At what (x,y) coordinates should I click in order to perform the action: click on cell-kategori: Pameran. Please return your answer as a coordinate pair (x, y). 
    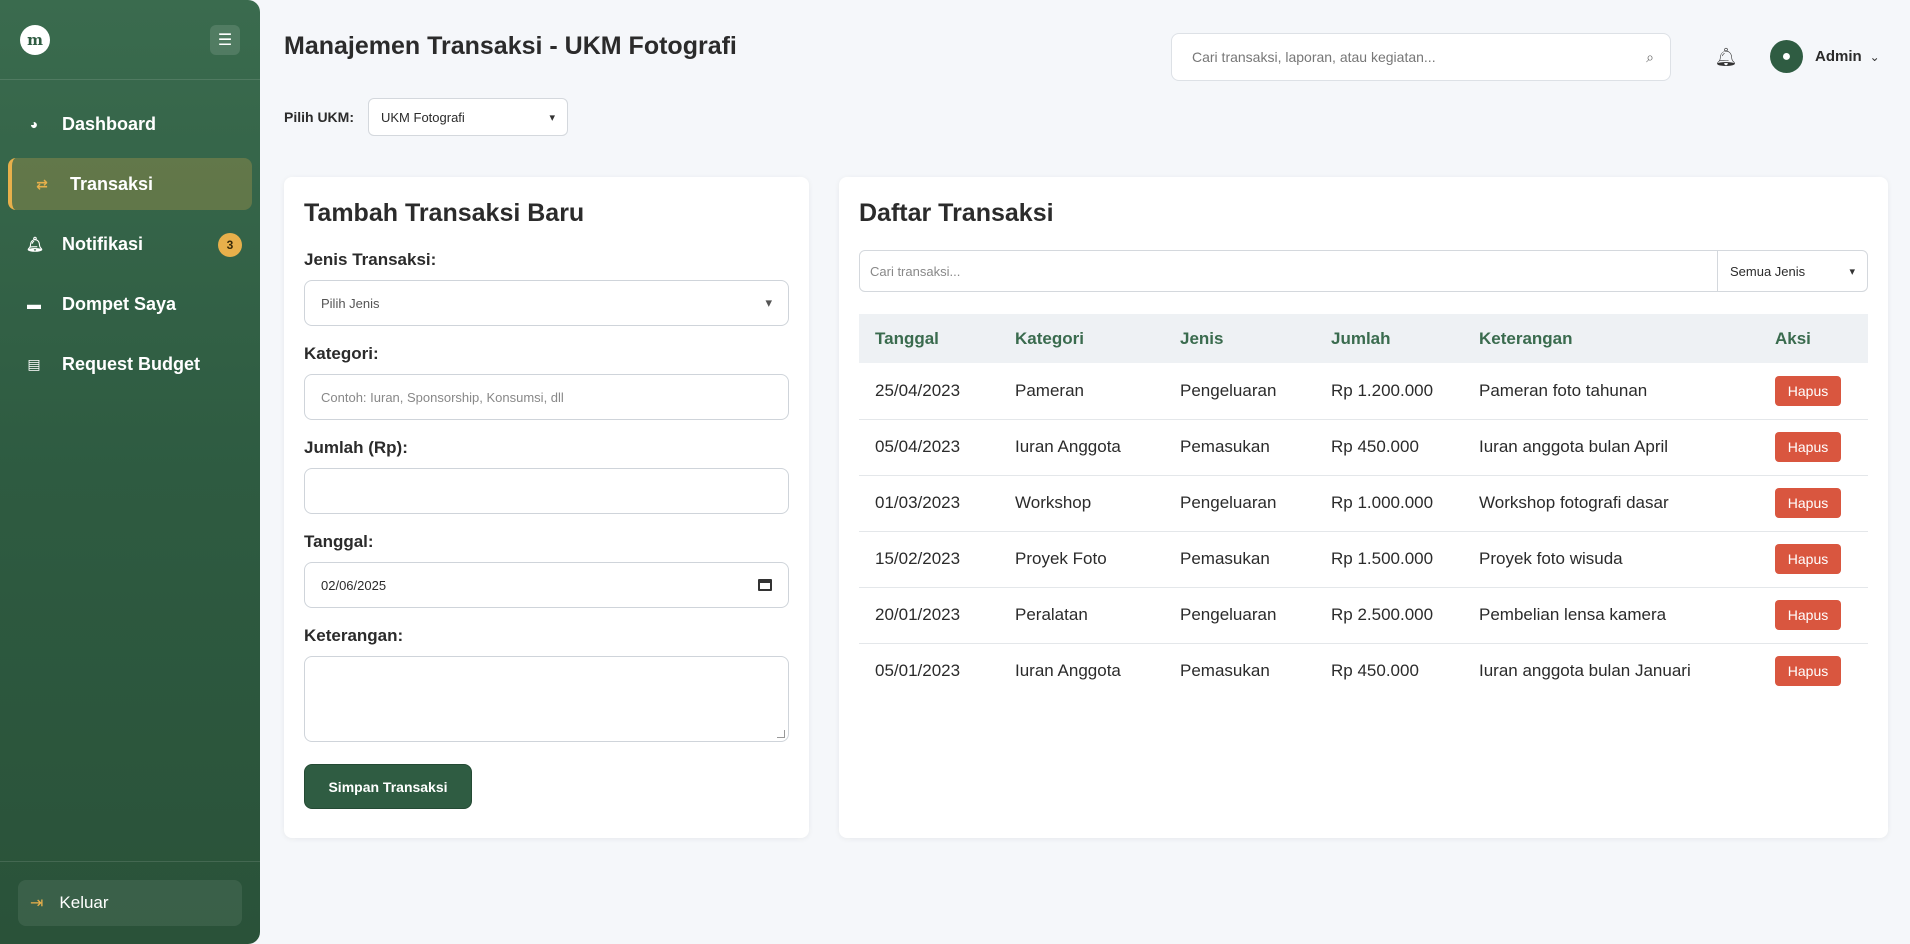
    Looking at the image, I should click on (1081, 391).